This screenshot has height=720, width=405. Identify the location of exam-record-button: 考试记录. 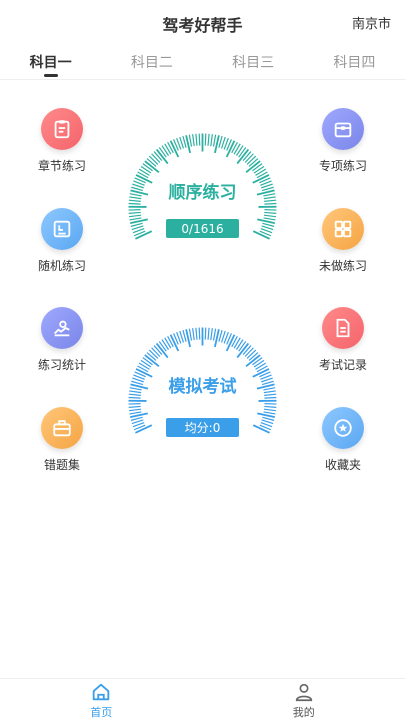
(343, 340).